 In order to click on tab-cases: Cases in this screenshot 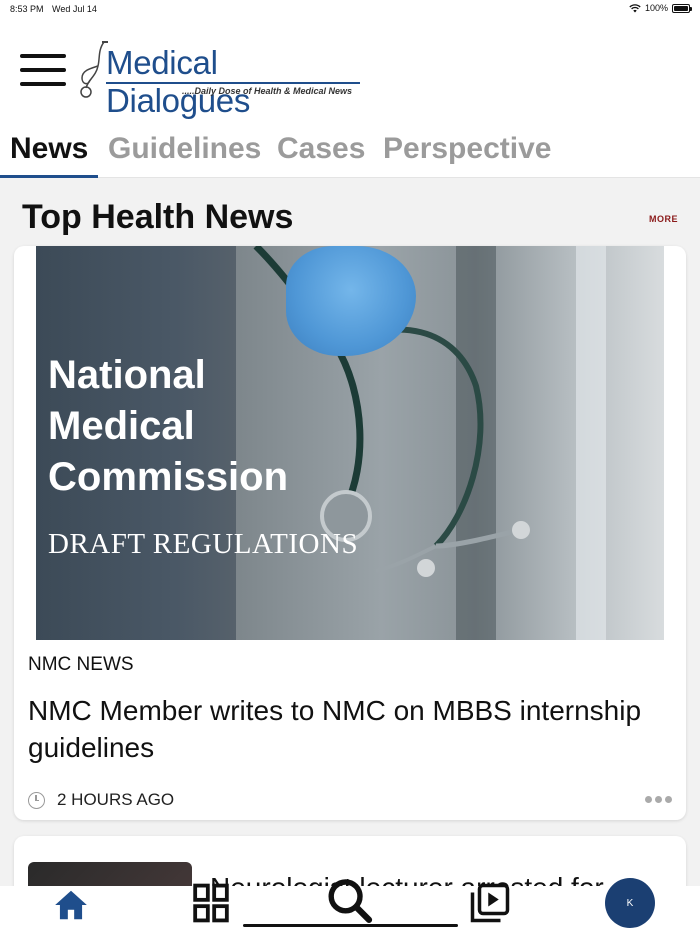, I will do `click(321, 149)`.